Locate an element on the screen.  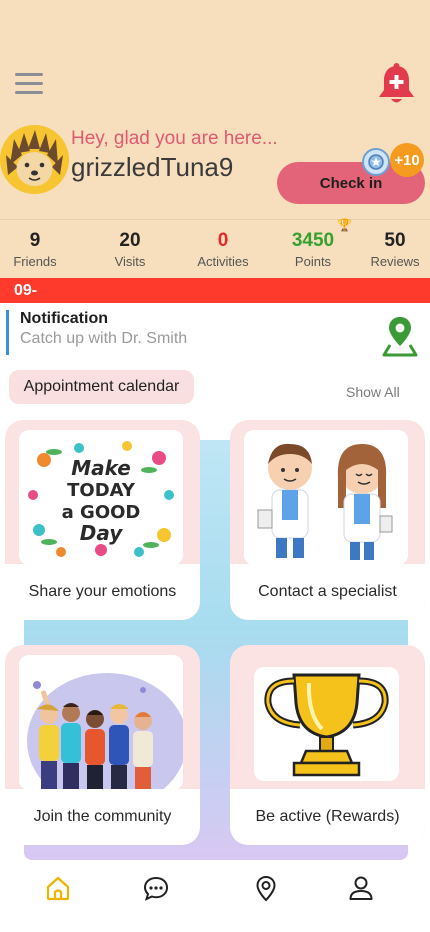
bonus-badge: +10 is located at coordinates (407, 160).